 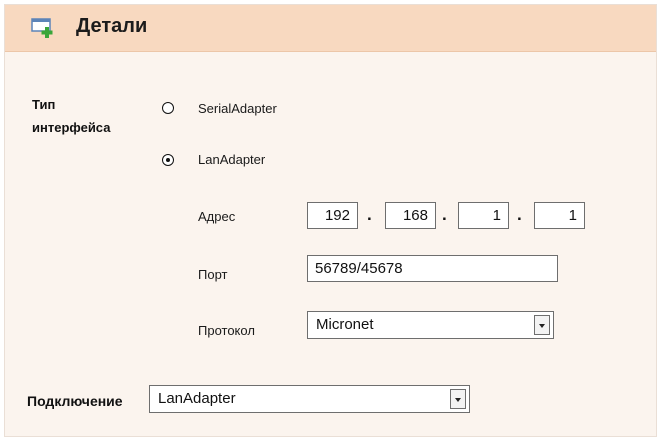 What do you see at coordinates (71, 127) in the screenshot?
I see `interface-type-label-line2: интерфейса` at bounding box center [71, 127].